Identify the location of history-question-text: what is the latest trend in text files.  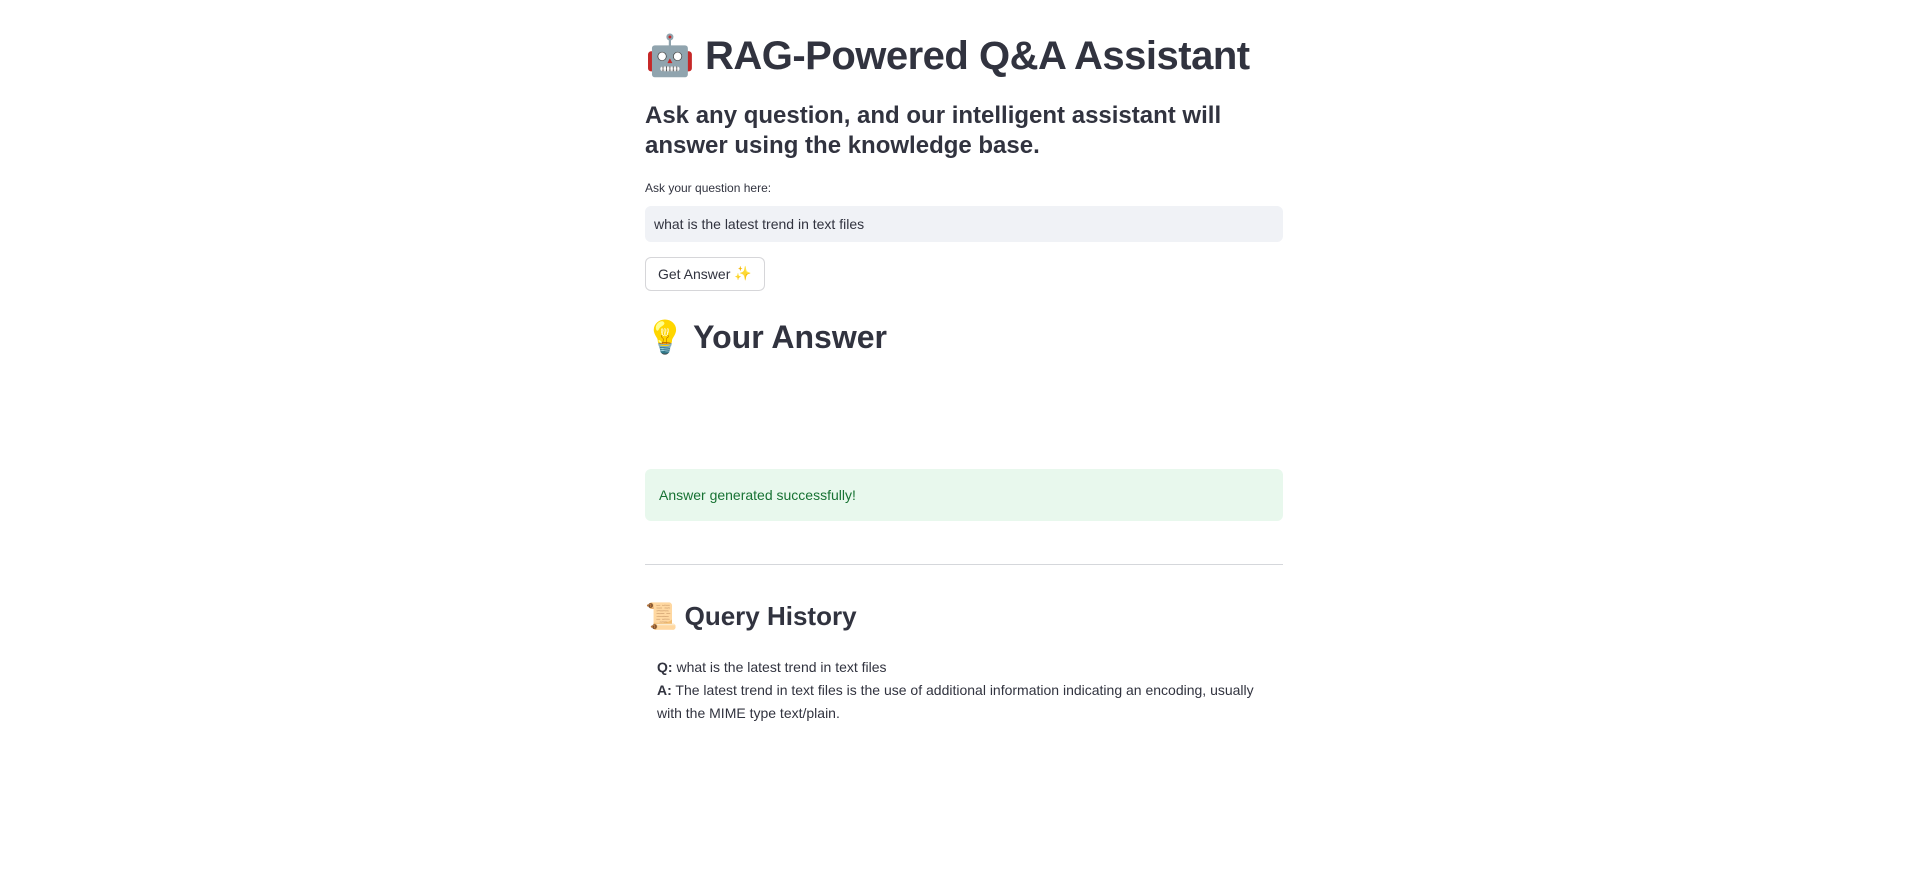
(781, 667).